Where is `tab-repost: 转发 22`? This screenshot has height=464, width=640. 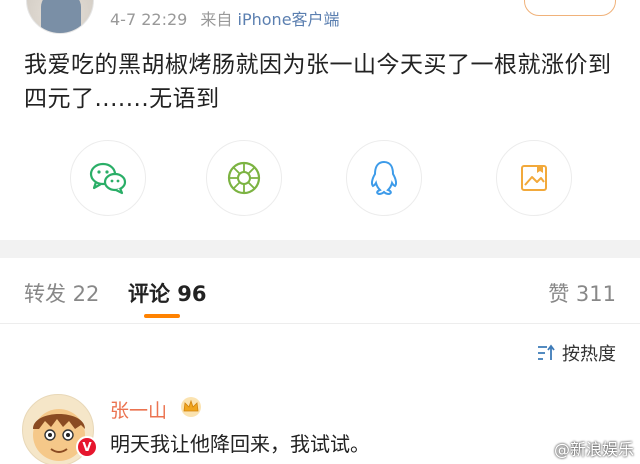 tab-repost: 转发 22 is located at coordinates (61, 293).